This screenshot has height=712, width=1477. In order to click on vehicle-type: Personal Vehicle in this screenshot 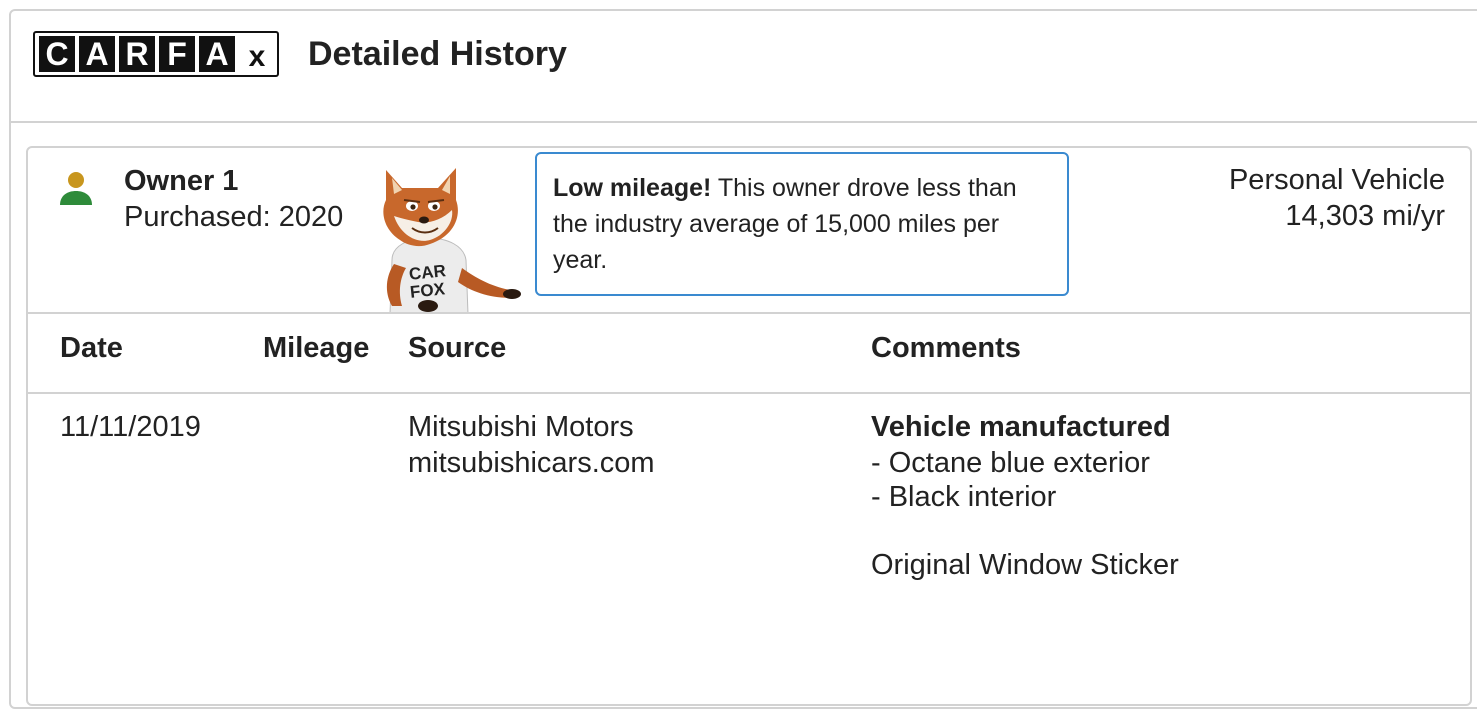, I will do `click(1336, 180)`.